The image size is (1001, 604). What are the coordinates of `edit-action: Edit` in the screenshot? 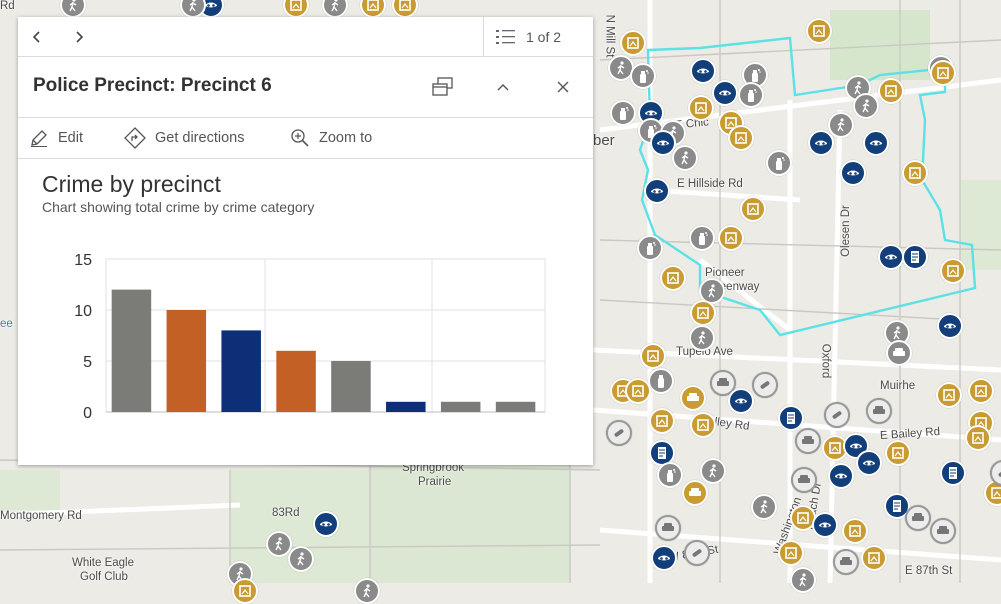 It's located at (56, 138).